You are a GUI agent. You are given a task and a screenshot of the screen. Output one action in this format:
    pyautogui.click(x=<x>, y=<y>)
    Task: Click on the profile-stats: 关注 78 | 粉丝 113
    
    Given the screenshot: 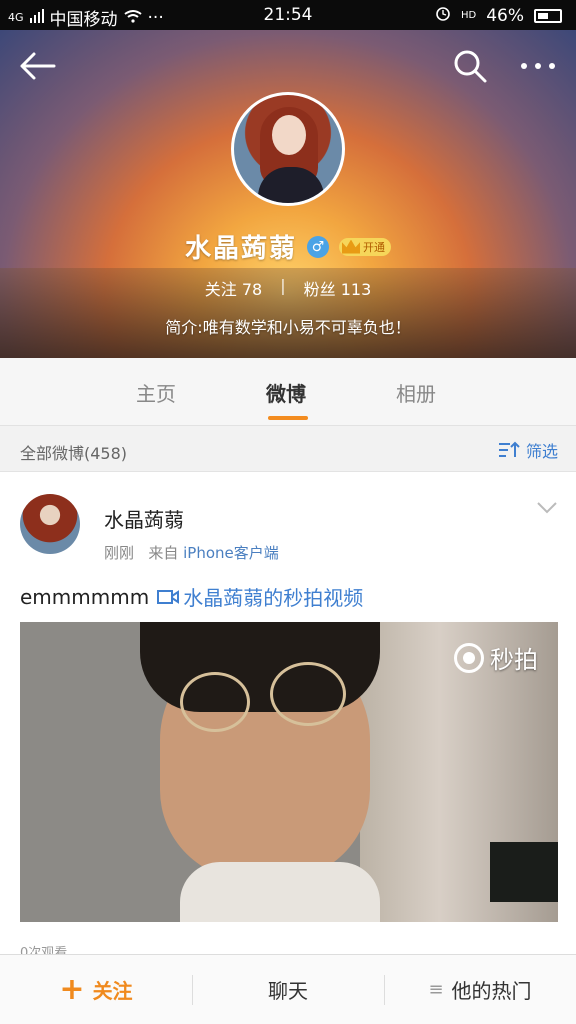 What is the action you would take?
    pyautogui.click(x=288, y=288)
    